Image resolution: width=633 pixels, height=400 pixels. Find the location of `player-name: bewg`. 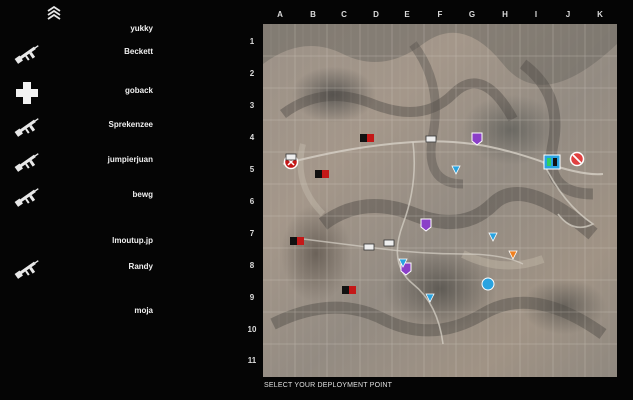

player-name: bewg is located at coordinates (142, 194).